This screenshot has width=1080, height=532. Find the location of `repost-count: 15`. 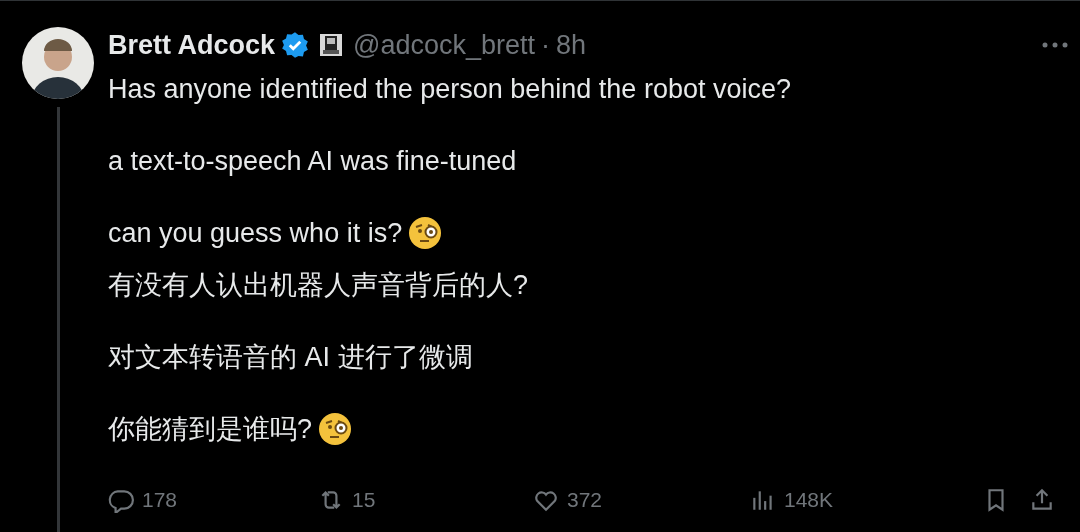

repost-count: 15 is located at coordinates (364, 500).